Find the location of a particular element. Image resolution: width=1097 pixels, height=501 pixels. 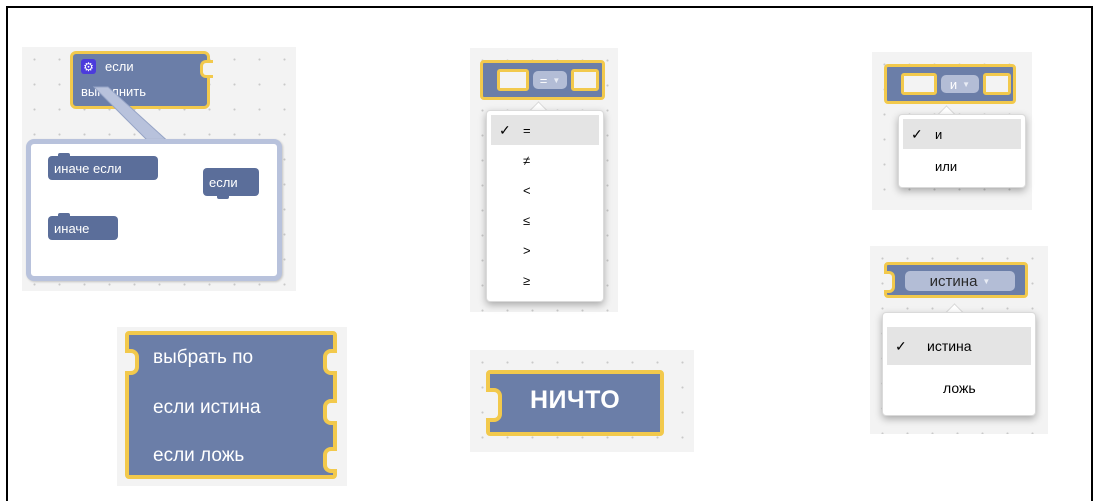

compare-operator-menu: ✓ = ≠ < ≤ > ≥ is located at coordinates (545, 206).